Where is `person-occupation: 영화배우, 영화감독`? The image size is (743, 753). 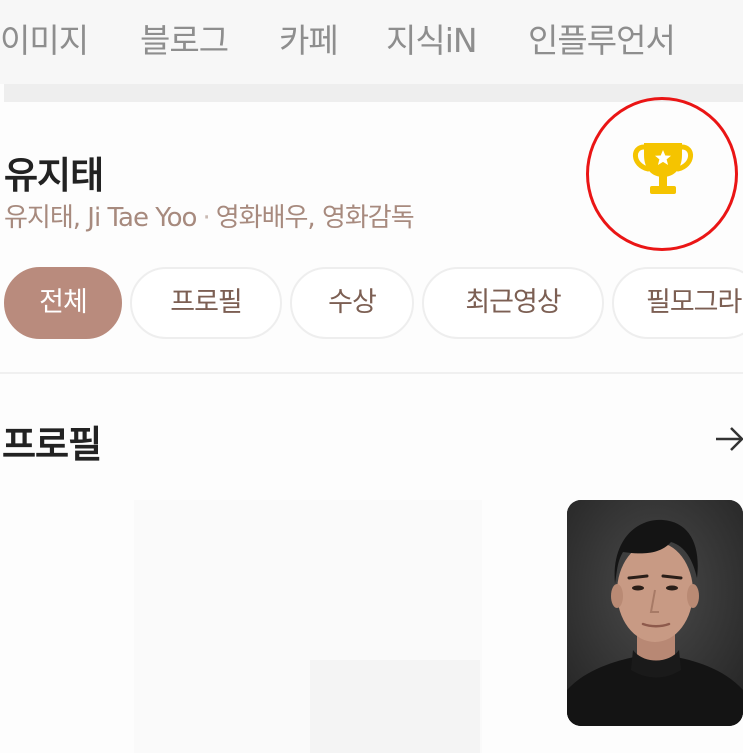 person-occupation: 영화배우, 영화감독 is located at coordinates (315, 218).